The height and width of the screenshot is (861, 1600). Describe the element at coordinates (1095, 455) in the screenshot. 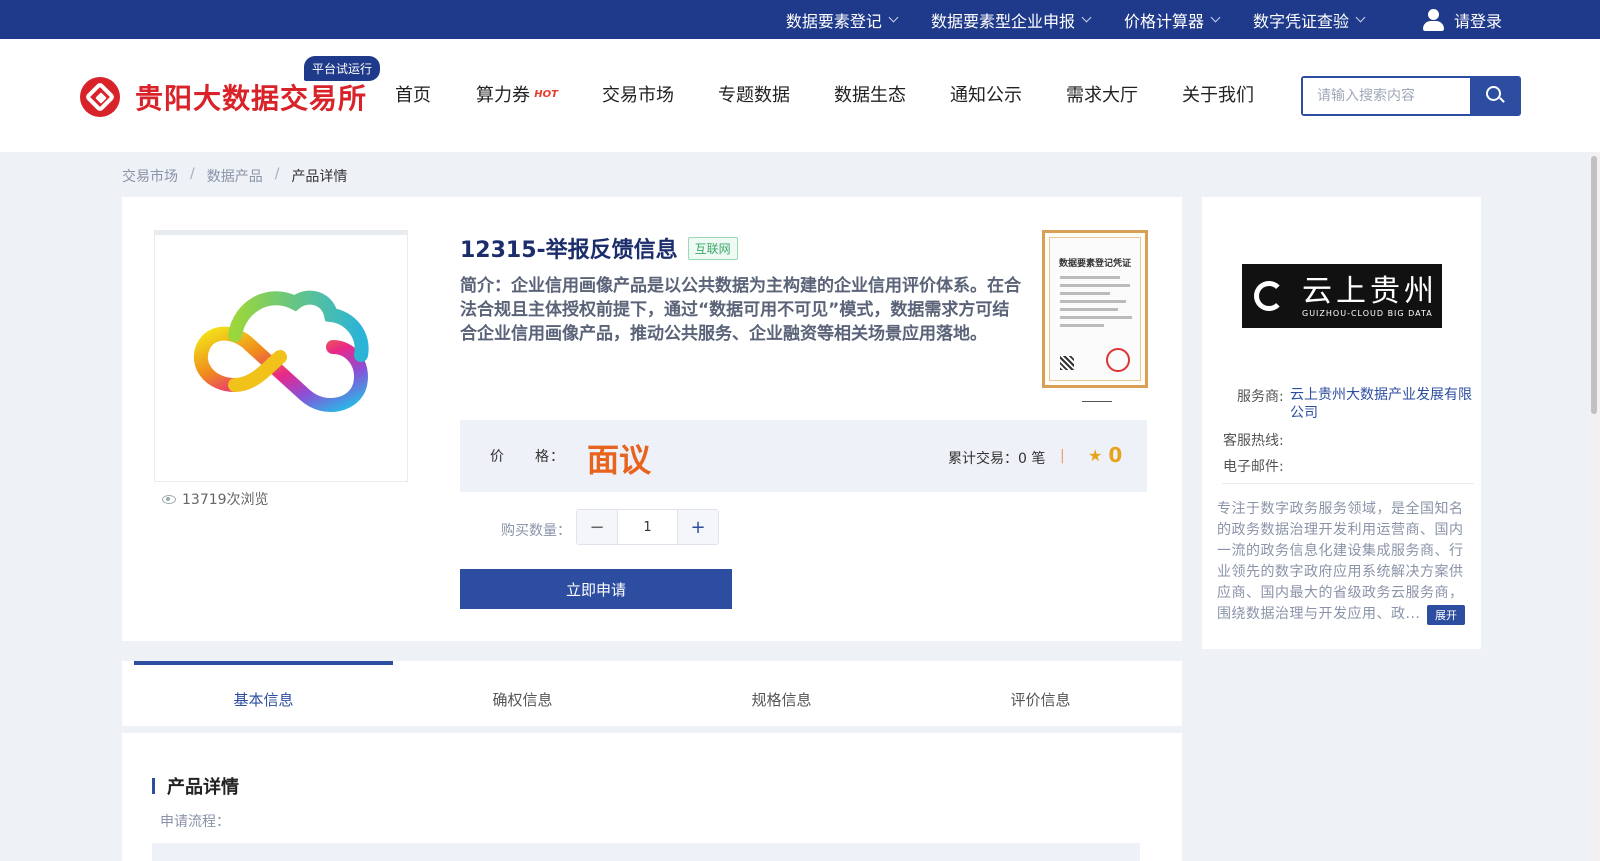

I see `star-icon: ★` at that location.